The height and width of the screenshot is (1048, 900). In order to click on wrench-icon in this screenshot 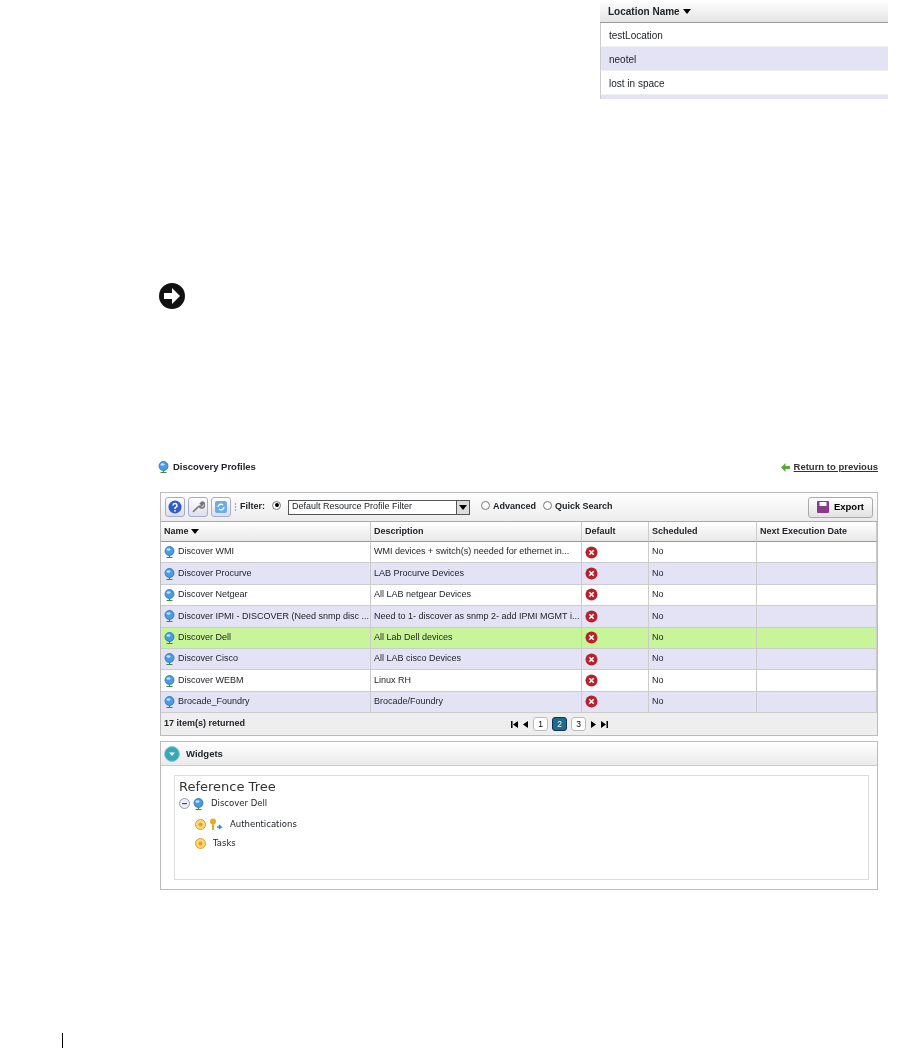, I will do `click(198, 507)`.